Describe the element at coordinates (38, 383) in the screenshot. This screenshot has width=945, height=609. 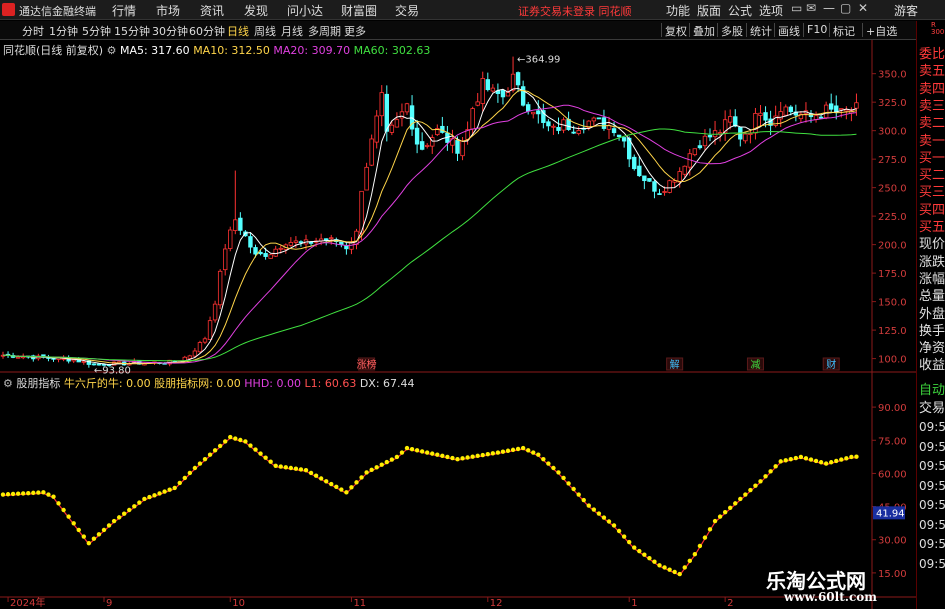
I see `indicator-name: 股朋指标` at that location.